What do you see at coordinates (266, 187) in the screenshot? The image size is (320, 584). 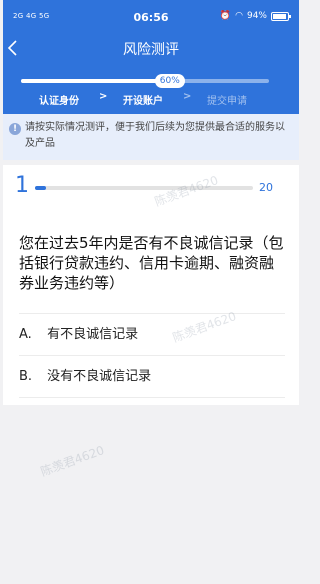 I see `question-total: 20` at bounding box center [266, 187].